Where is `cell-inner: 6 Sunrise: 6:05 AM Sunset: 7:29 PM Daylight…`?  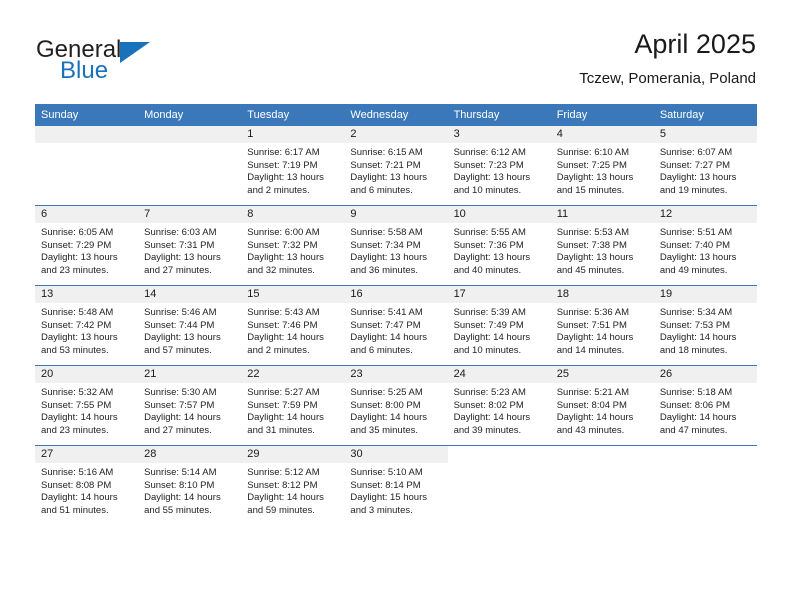
cell-inner: 6 Sunrise: 6:05 AM Sunset: 7:29 PM Daylight… is located at coordinates (87, 245).